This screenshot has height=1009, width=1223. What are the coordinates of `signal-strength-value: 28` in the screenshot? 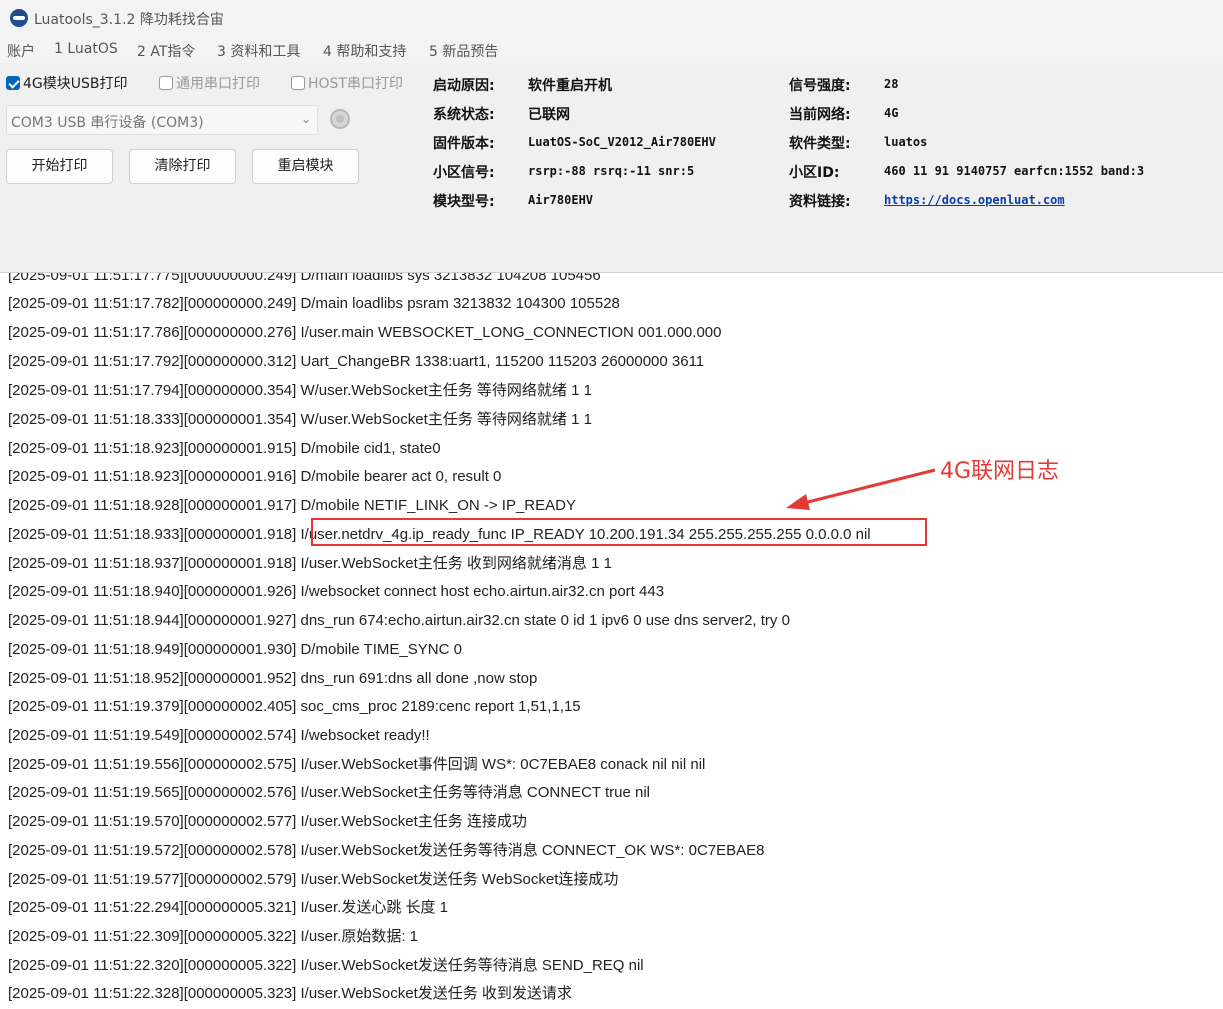 It's located at (891, 84).